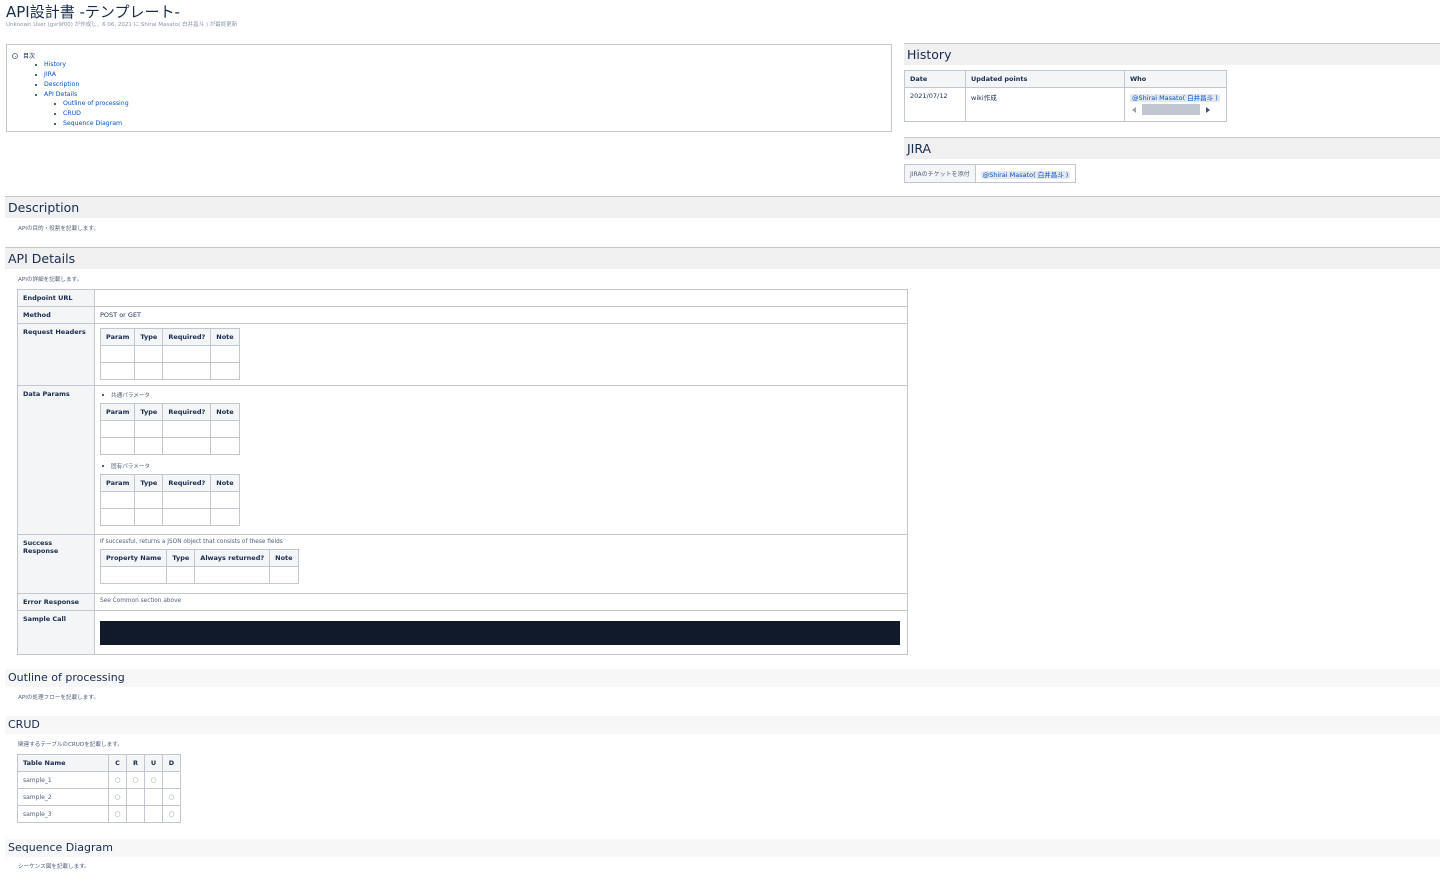 This screenshot has height=880, width=1440. I want to click on history-scrollbar, so click(1175, 109).